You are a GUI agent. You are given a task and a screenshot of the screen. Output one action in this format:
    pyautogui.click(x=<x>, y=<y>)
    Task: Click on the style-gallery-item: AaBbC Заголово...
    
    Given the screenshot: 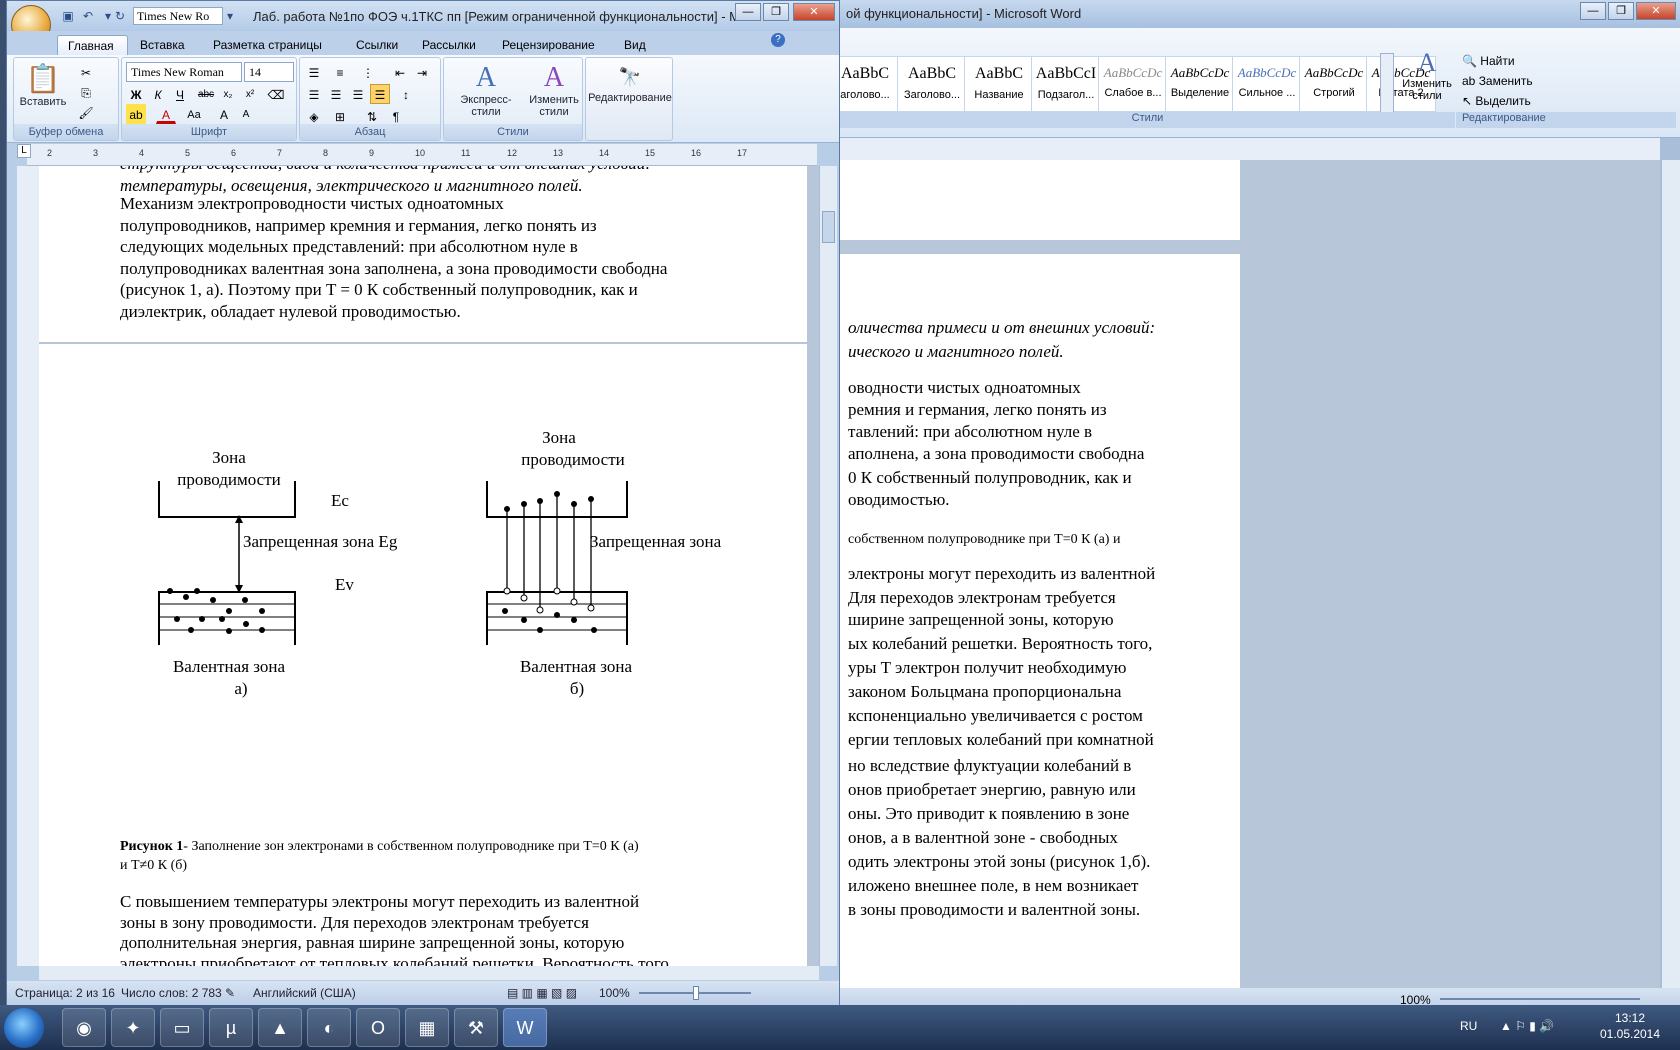 What is the action you would take?
    pyautogui.click(x=932, y=84)
    